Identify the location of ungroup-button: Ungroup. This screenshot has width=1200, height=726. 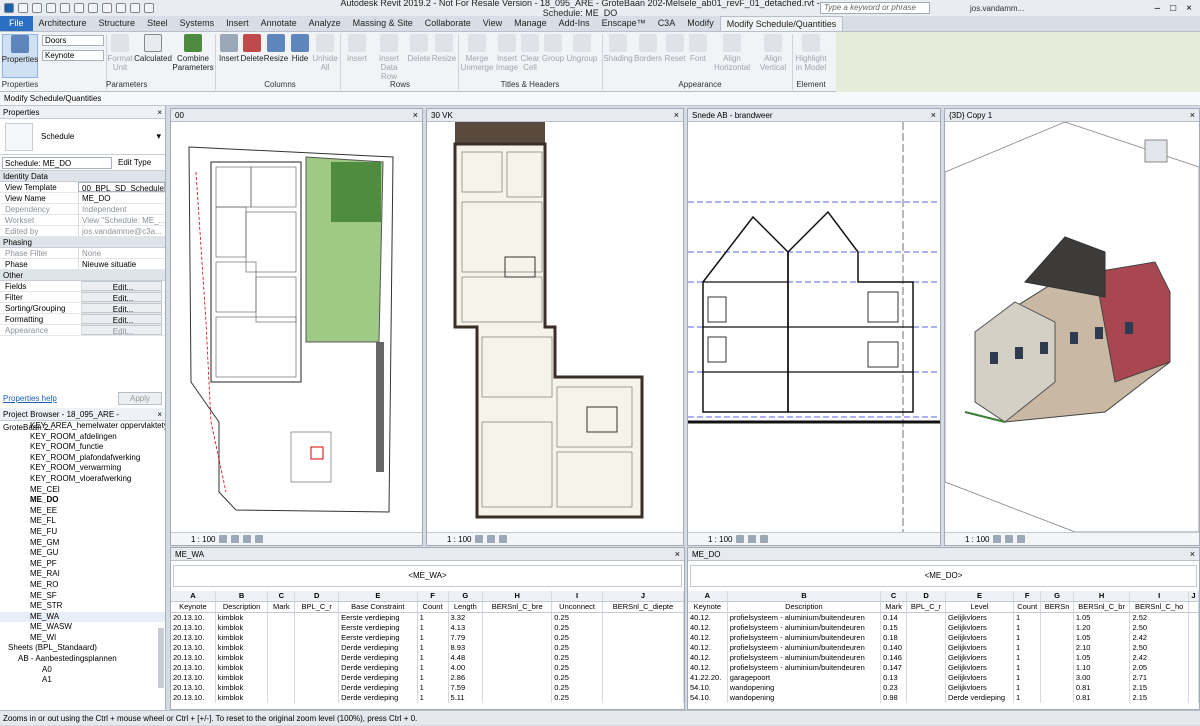
(582, 48).